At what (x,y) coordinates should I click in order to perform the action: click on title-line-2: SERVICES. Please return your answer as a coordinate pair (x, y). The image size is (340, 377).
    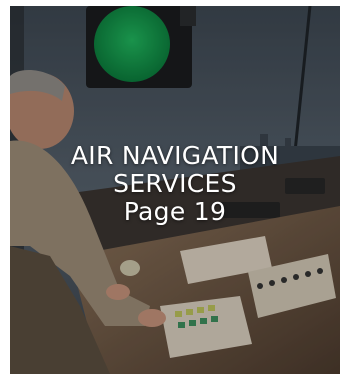
    Looking at the image, I should click on (175, 183).